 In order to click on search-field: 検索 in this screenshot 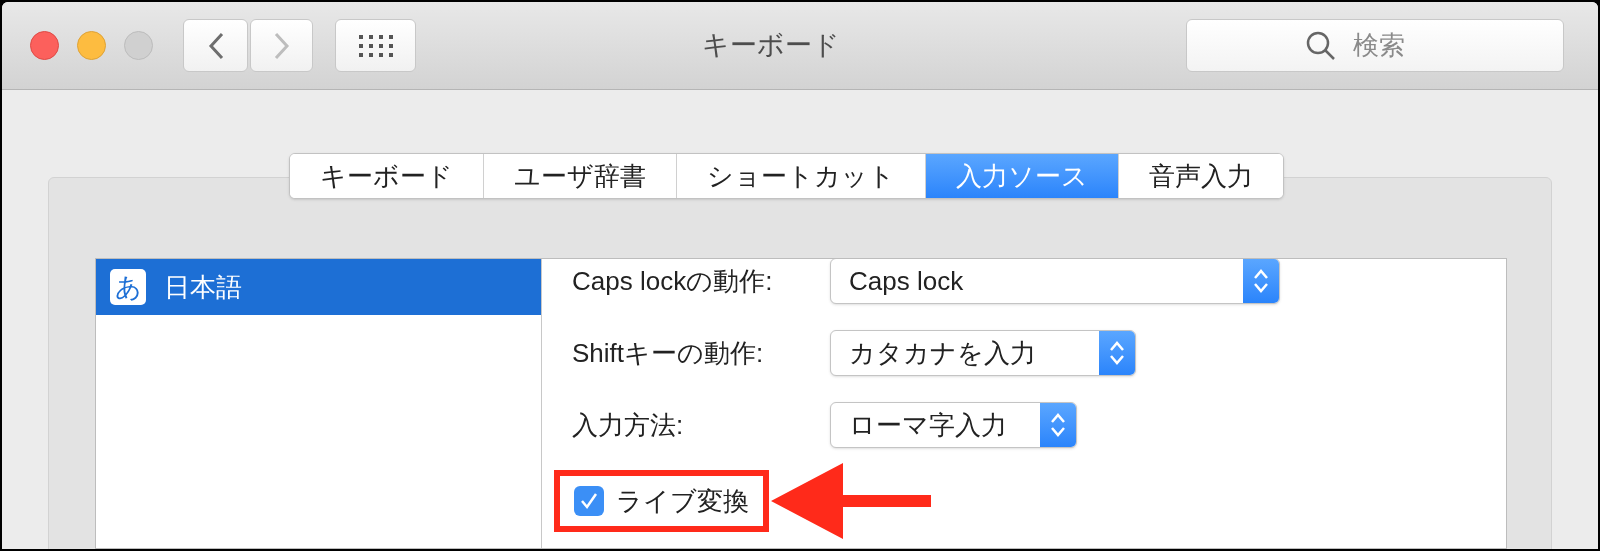, I will do `click(1375, 45)`.